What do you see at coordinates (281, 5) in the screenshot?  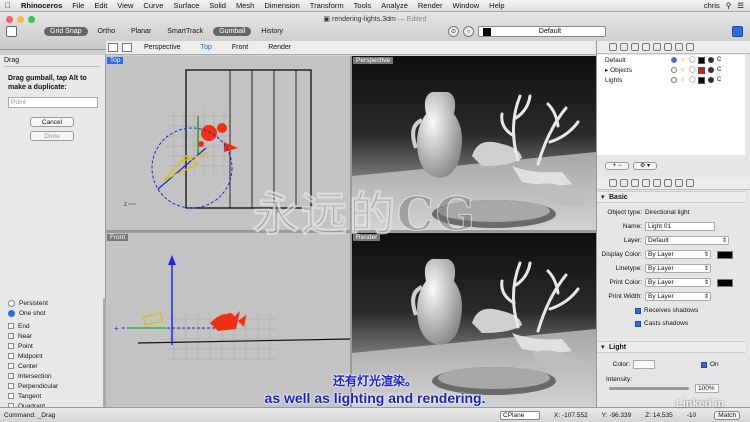 I see `menu-dimension: Dimension` at bounding box center [281, 5].